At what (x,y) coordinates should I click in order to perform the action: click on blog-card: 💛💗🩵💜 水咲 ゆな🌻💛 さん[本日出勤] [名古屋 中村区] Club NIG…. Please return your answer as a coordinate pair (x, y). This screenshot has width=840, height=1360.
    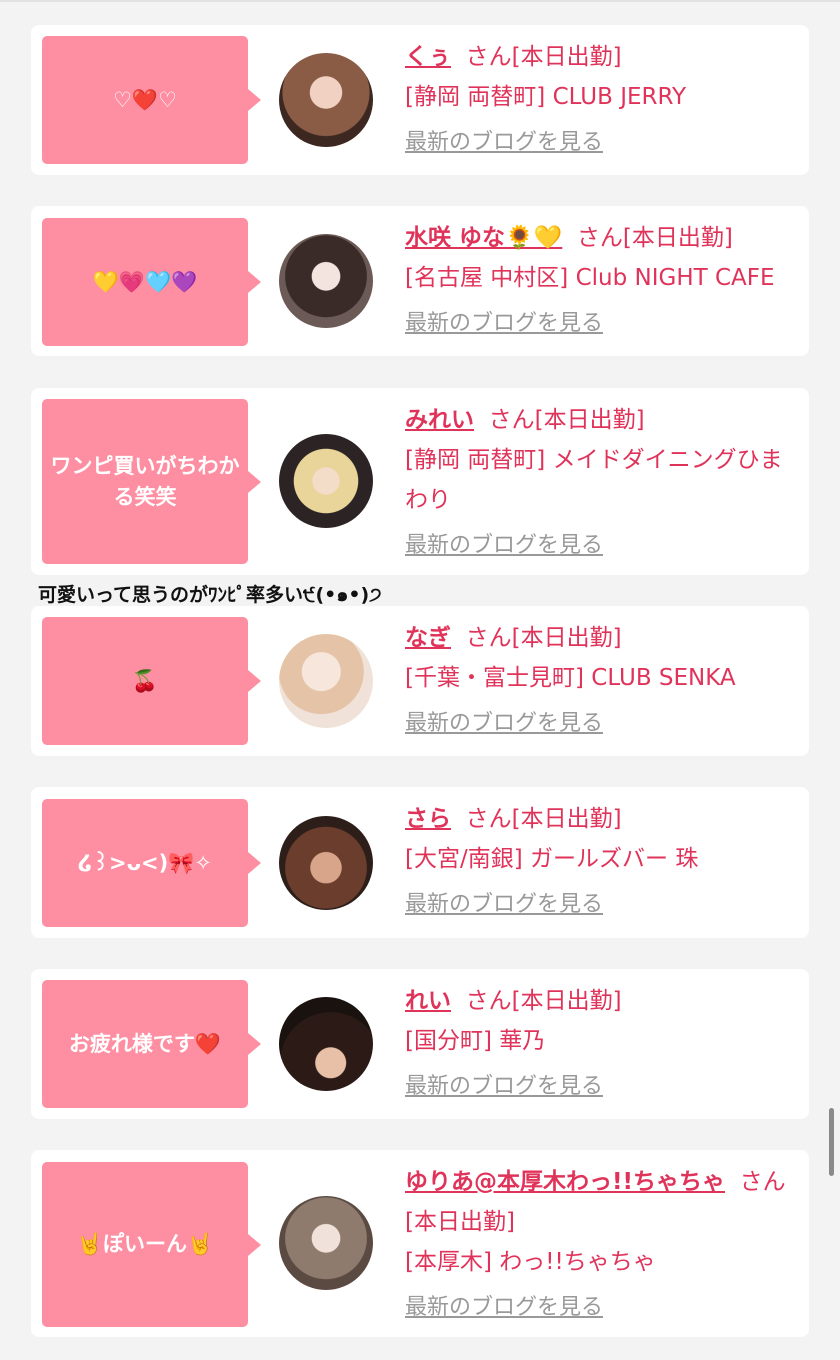
    Looking at the image, I should click on (420, 281).